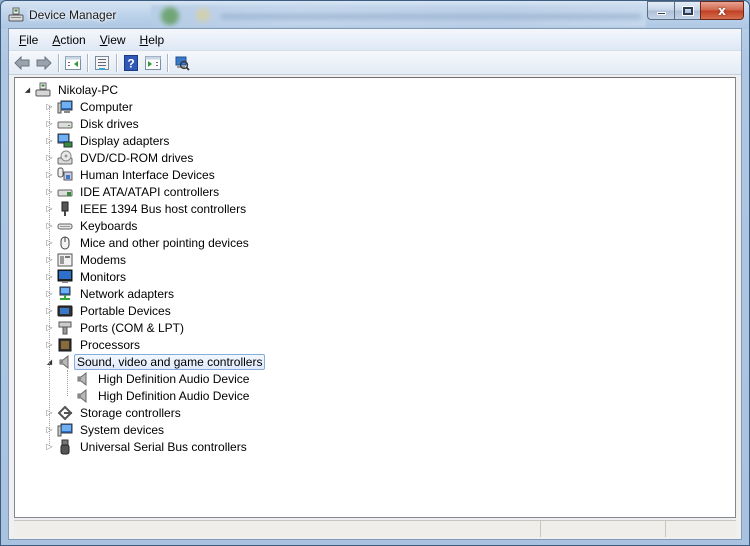  I want to click on console-tree-icon, so click(73, 62).